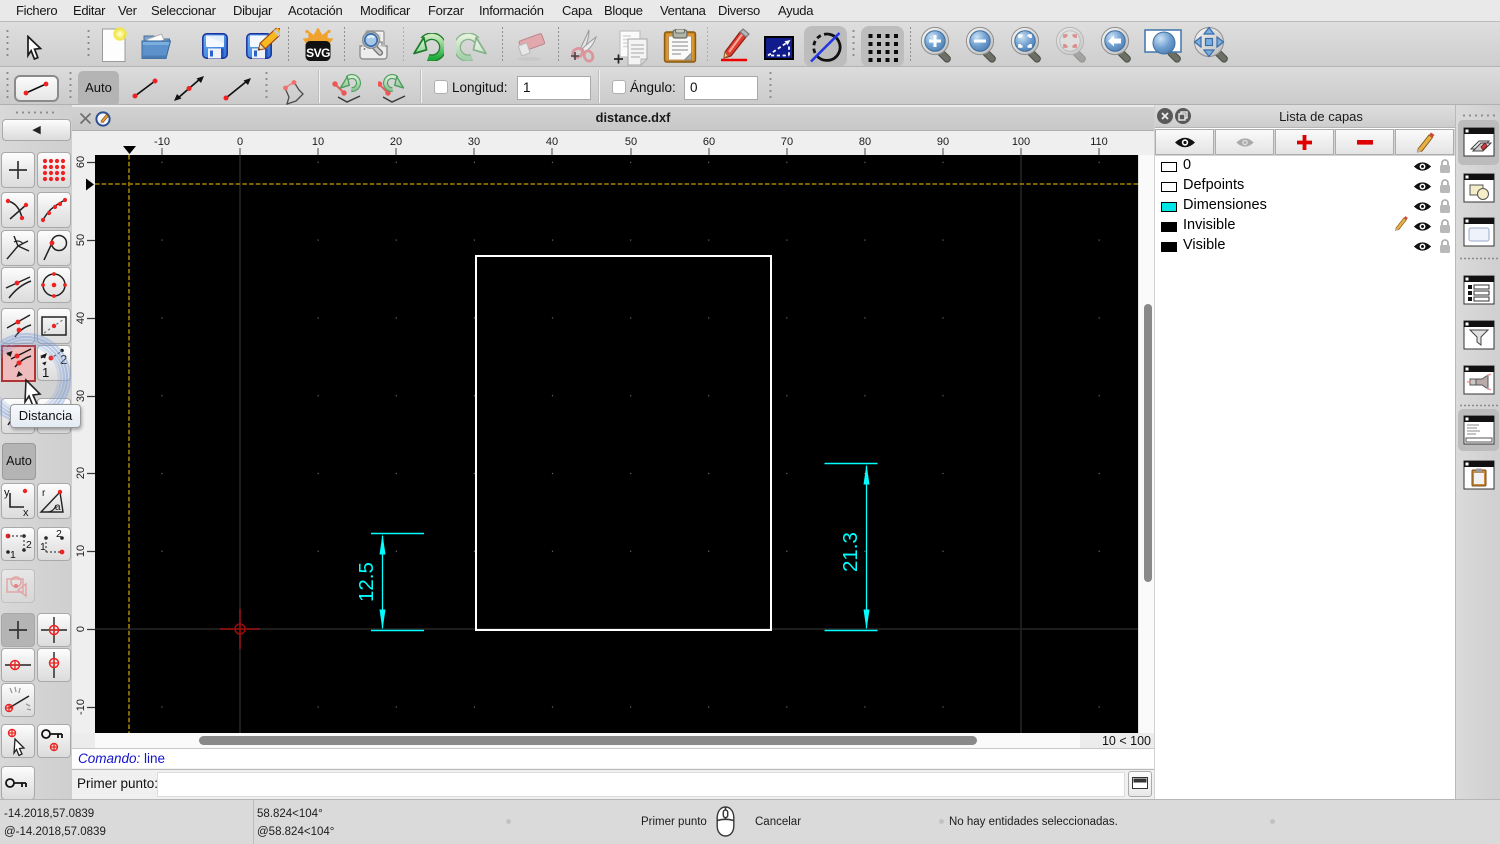 The image size is (1500, 844). I want to click on svg-text: 70, so click(787, 142).